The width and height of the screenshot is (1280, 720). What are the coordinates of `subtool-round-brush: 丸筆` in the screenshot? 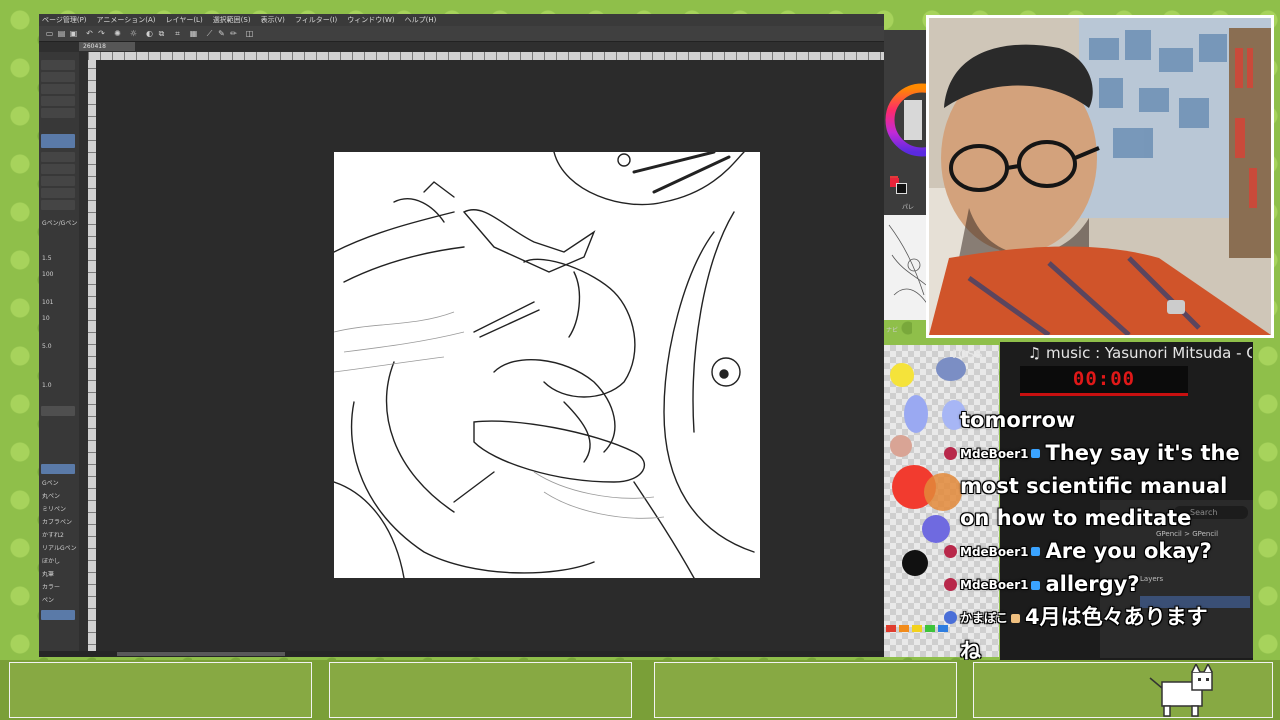 It's located at (60, 575).